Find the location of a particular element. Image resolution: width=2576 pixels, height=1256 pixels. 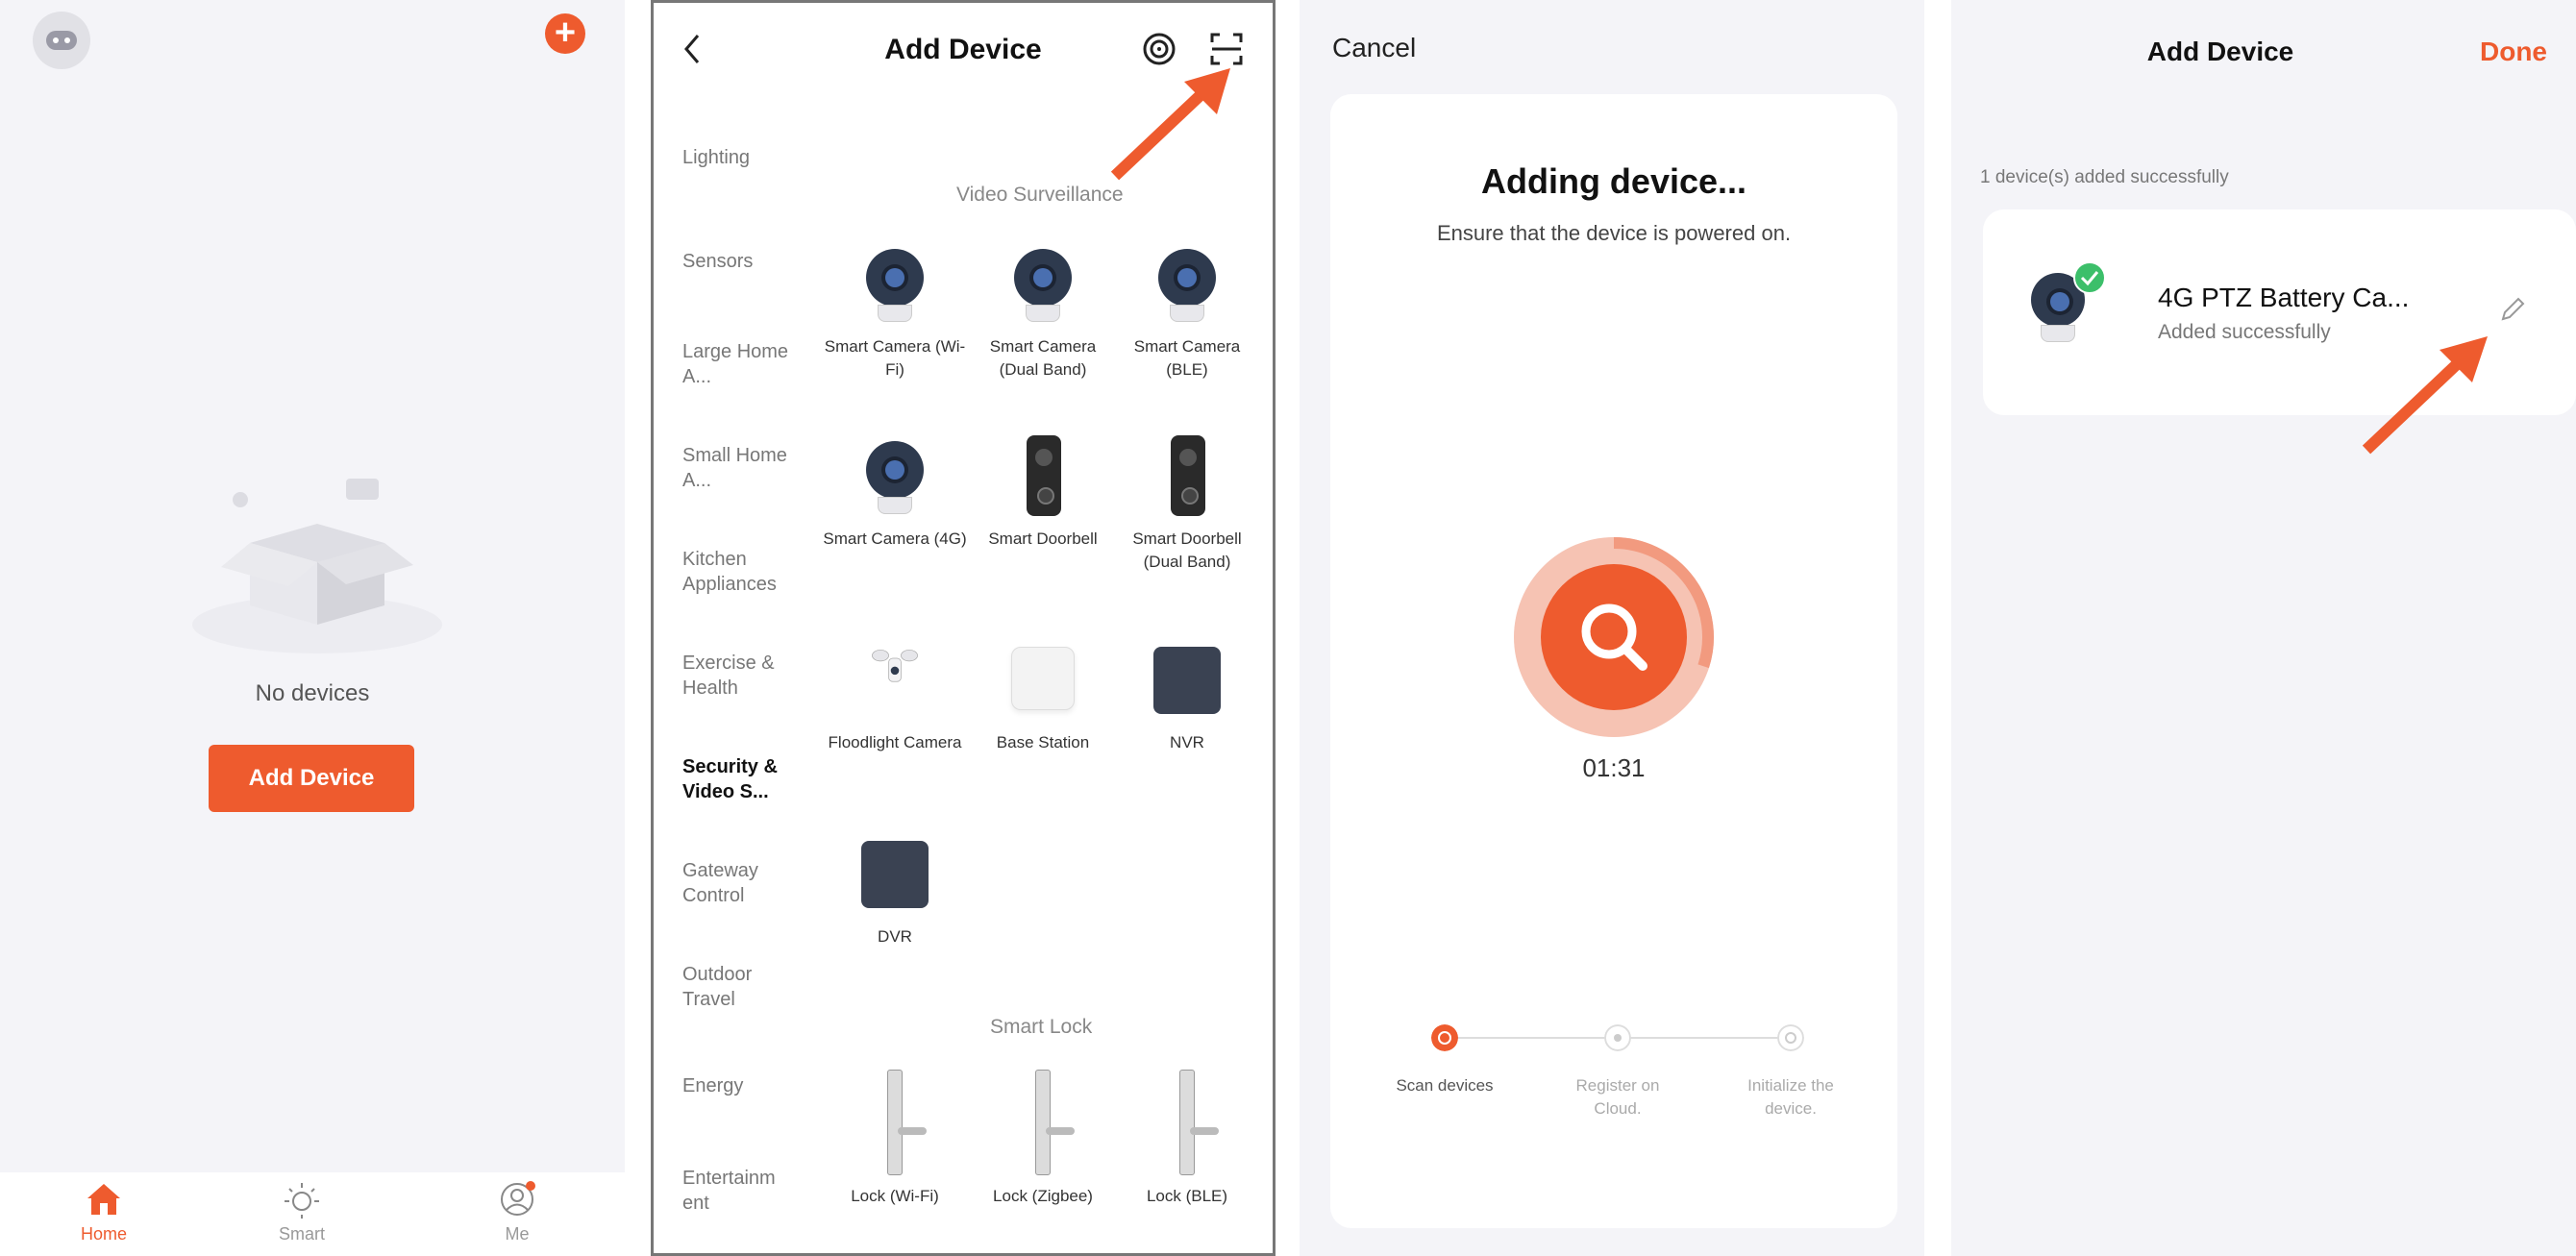

search-icon is located at coordinates (1614, 637).